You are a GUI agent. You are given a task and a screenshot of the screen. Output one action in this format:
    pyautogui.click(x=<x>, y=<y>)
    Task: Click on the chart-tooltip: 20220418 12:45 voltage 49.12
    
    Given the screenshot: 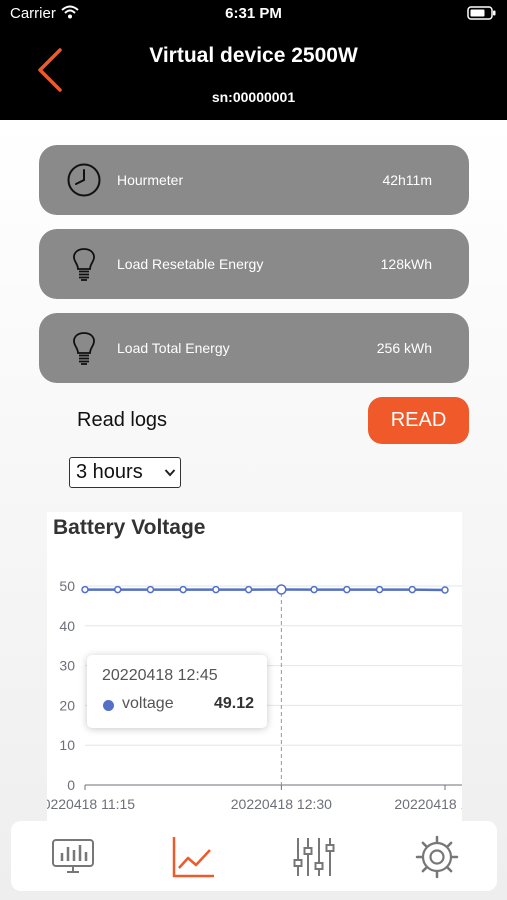 What is the action you would take?
    pyautogui.click(x=177, y=691)
    